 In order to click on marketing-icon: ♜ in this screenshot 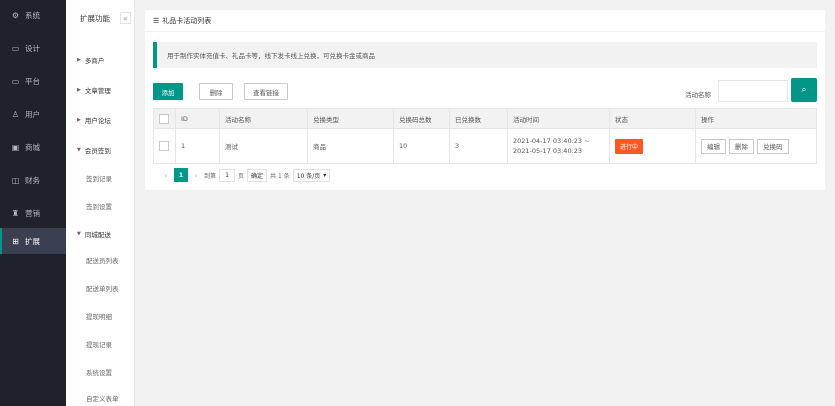, I will do `click(15, 213)`.